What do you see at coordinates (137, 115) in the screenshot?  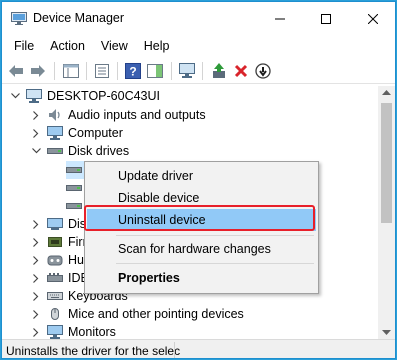 I see `tree-item-label: Audio inputs and outputs` at bounding box center [137, 115].